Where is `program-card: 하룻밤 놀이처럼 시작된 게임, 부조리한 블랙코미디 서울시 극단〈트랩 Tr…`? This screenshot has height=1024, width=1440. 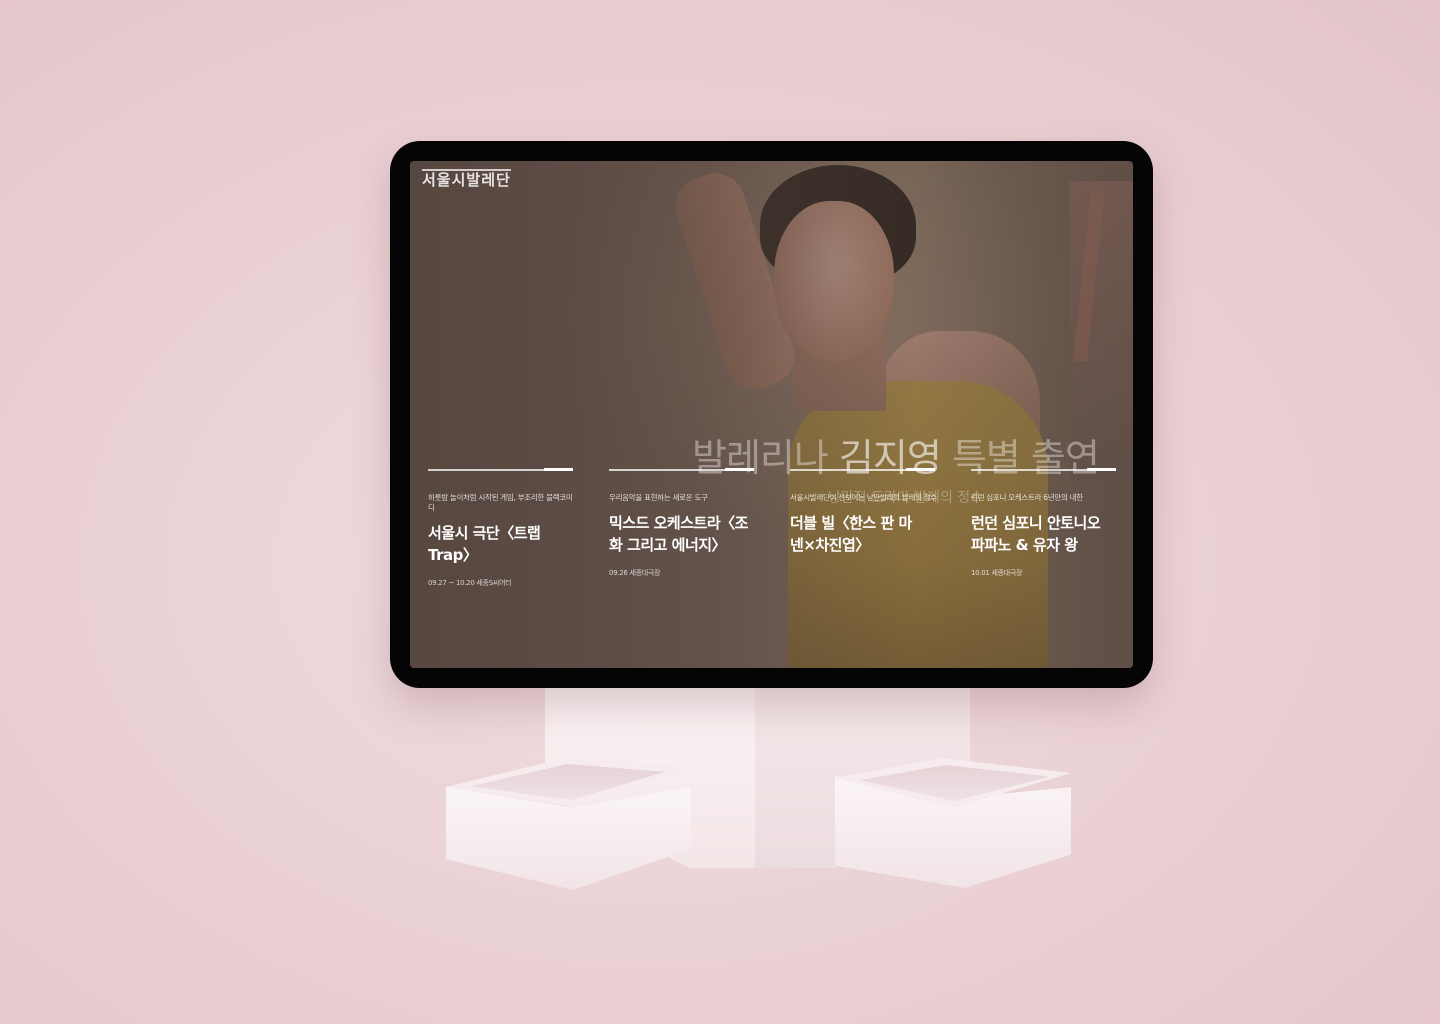 program-card: 하룻밤 놀이처럼 시작된 게임, 부조리한 블랙코미디 서울시 극단〈트랩 Tr… is located at coordinates (503, 528).